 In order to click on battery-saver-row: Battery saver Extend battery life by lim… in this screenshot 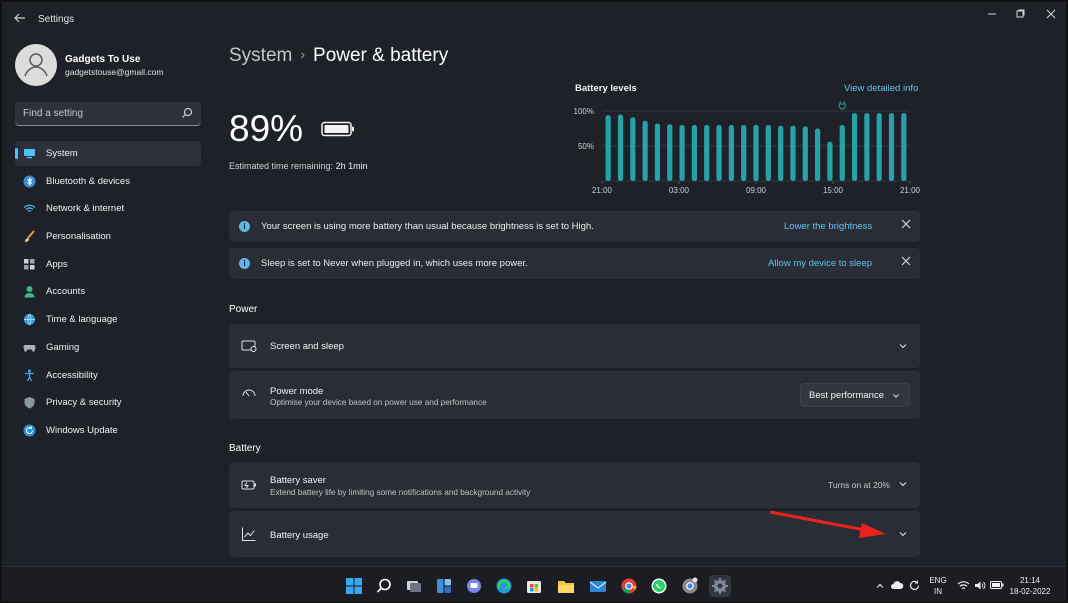, I will do `click(574, 485)`.